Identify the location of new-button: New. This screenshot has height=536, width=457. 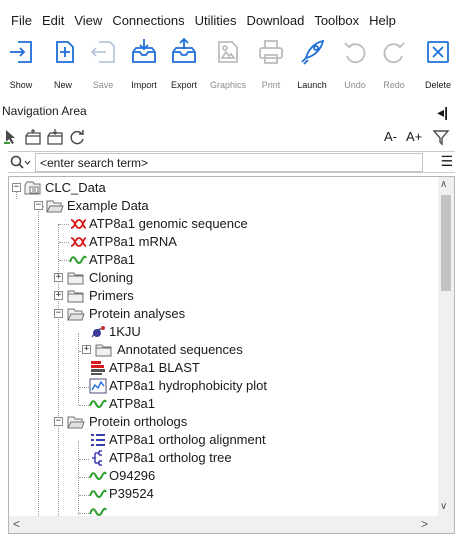
(63, 67).